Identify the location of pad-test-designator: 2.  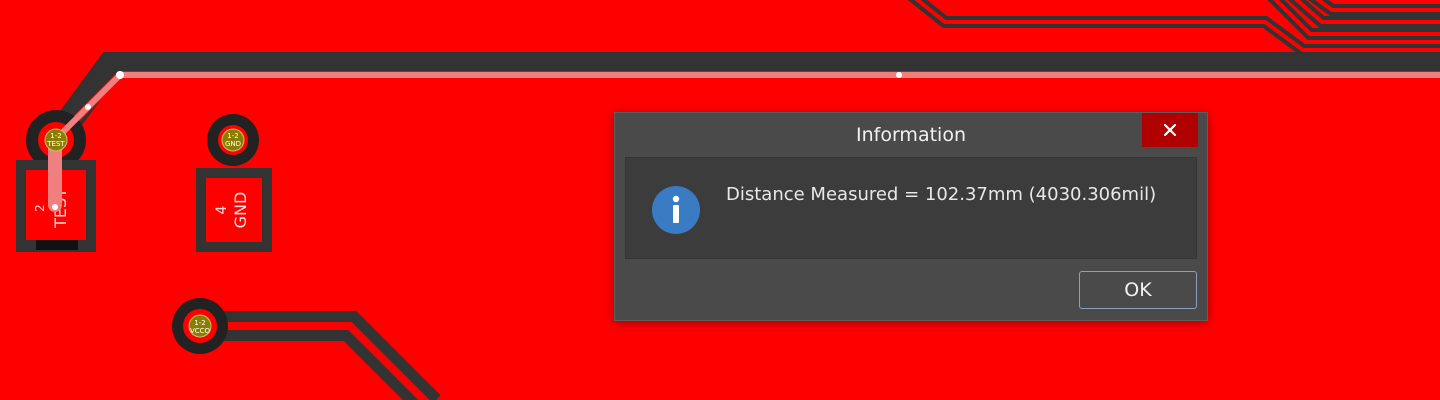
(40, 208).